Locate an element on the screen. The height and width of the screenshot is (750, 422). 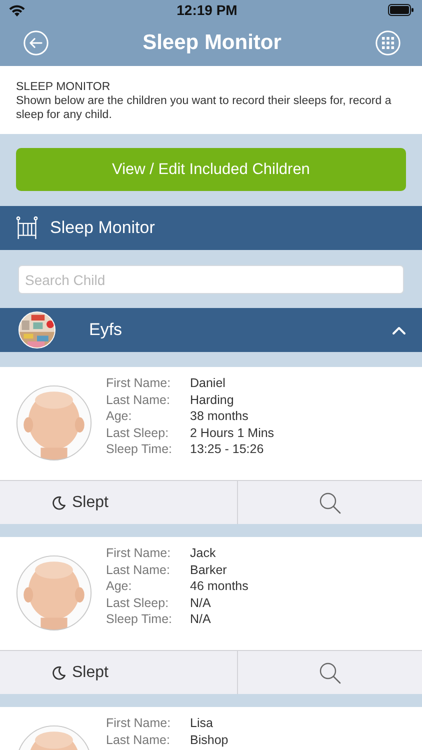
group-header: Eyfs is located at coordinates (211, 330).